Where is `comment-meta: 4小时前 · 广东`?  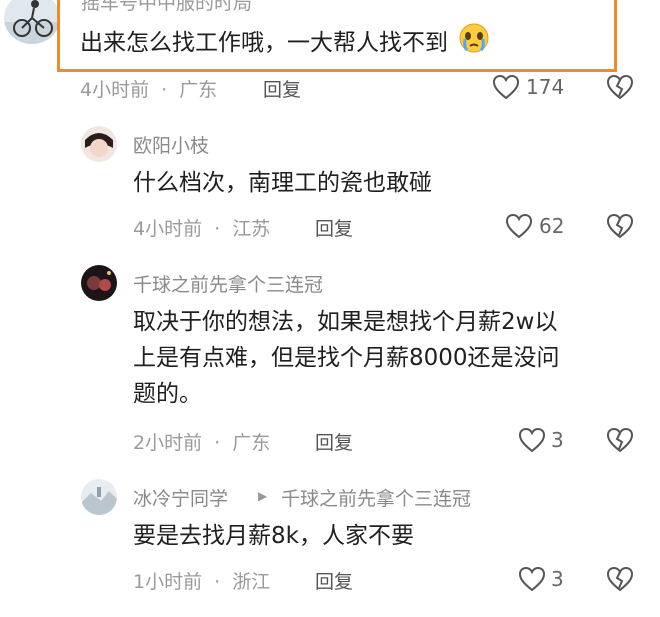 comment-meta: 4小时前 · 广东 is located at coordinates (148, 88).